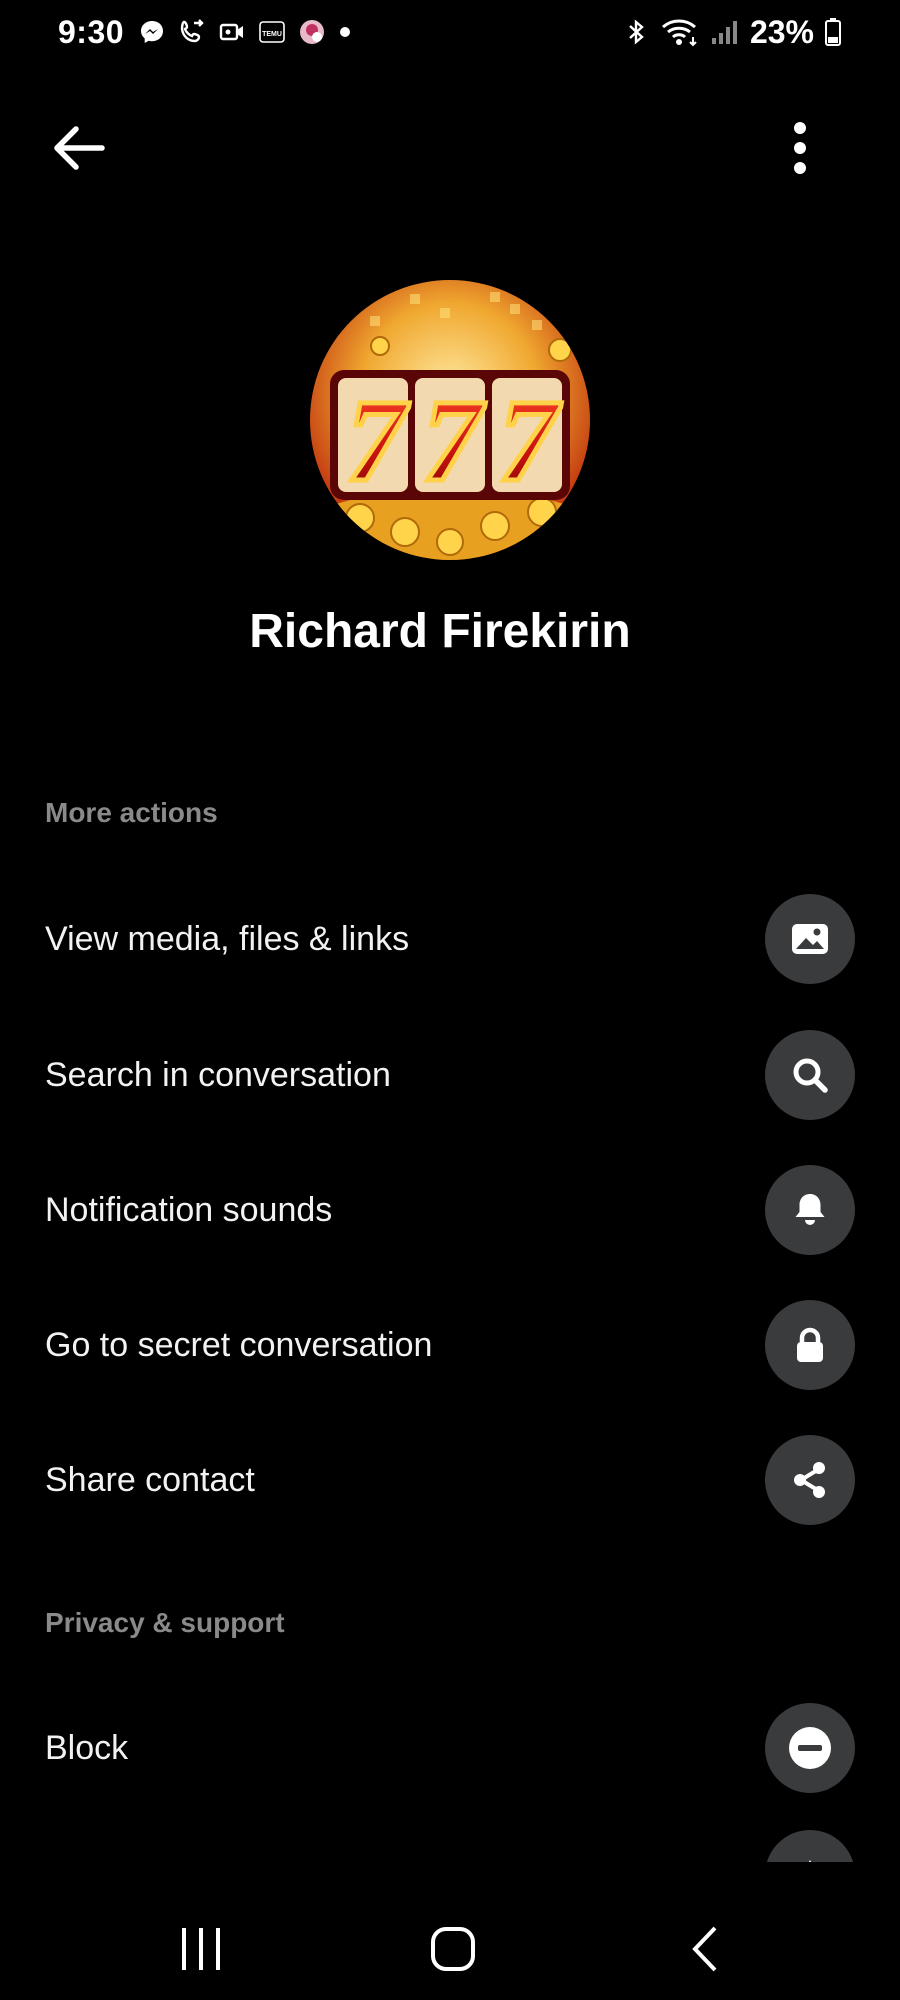 The image size is (900, 2000). What do you see at coordinates (679, 33) in the screenshot?
I see `wifi-icon` at bounding box center [679, 33].